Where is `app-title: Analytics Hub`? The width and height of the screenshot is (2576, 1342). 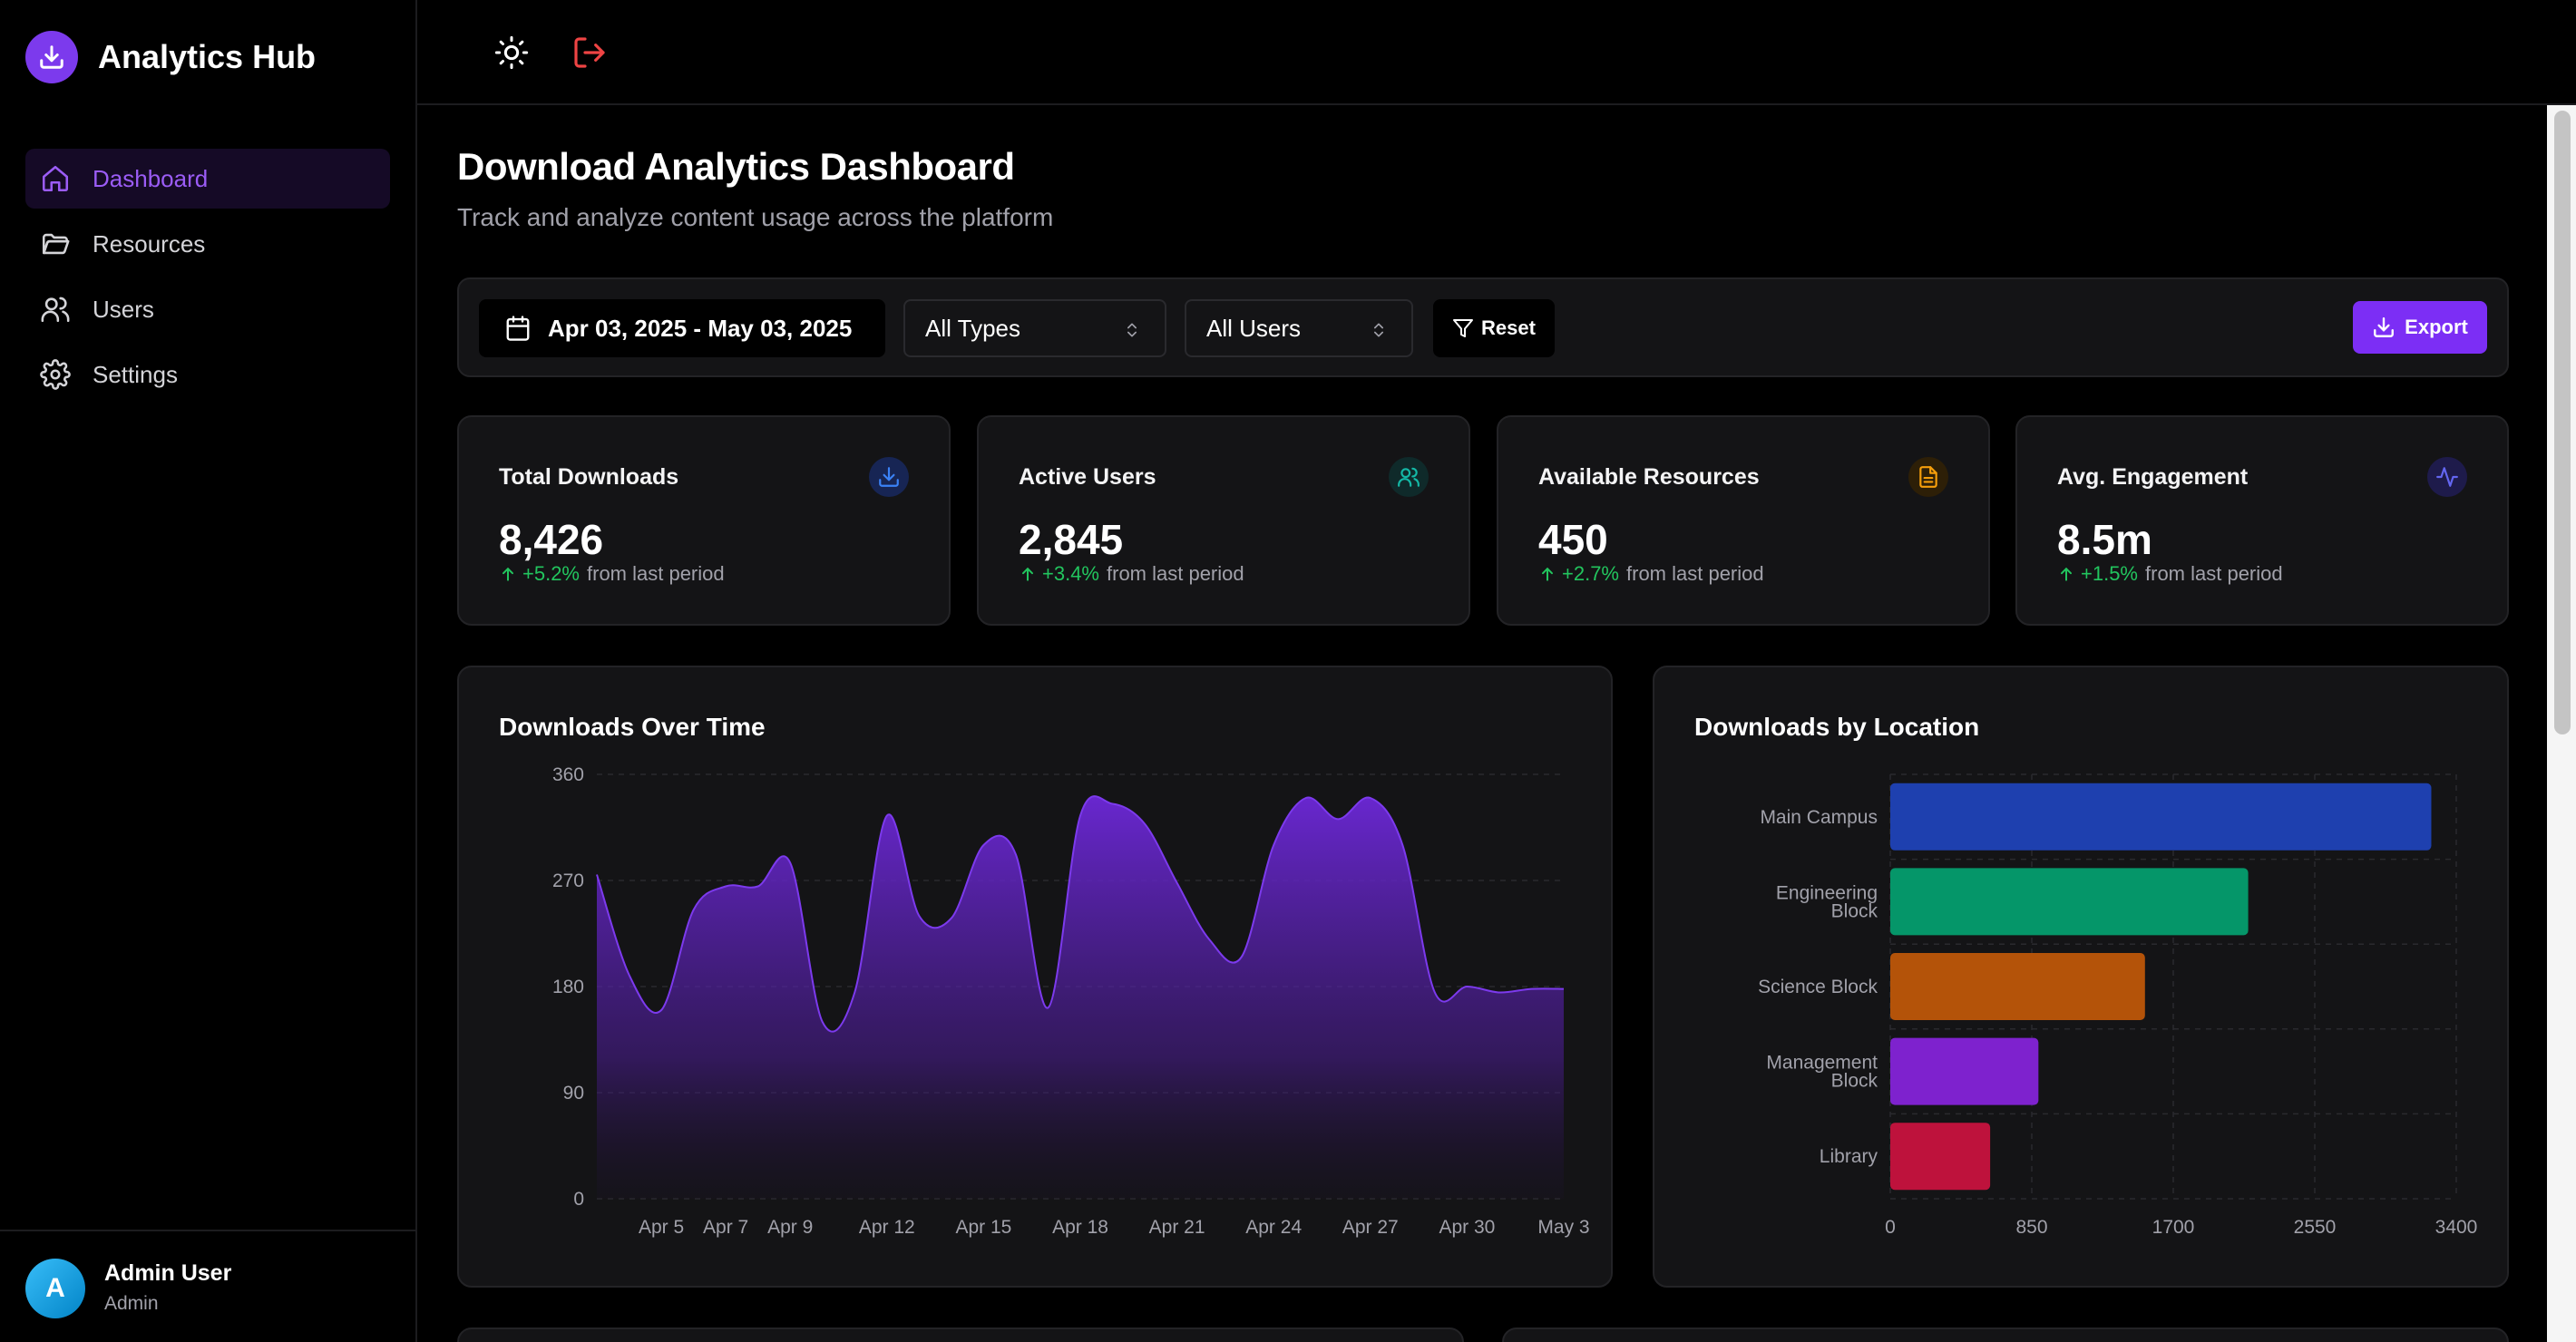
app-title: Analytics Hub is located at coordinates (207, 56).